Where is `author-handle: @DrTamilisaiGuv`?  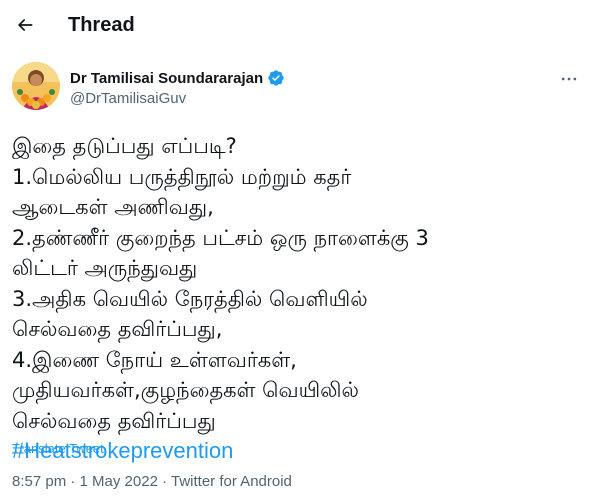 author-handle: @DrTamilisaiGuv is located at coordinates (128, 98).